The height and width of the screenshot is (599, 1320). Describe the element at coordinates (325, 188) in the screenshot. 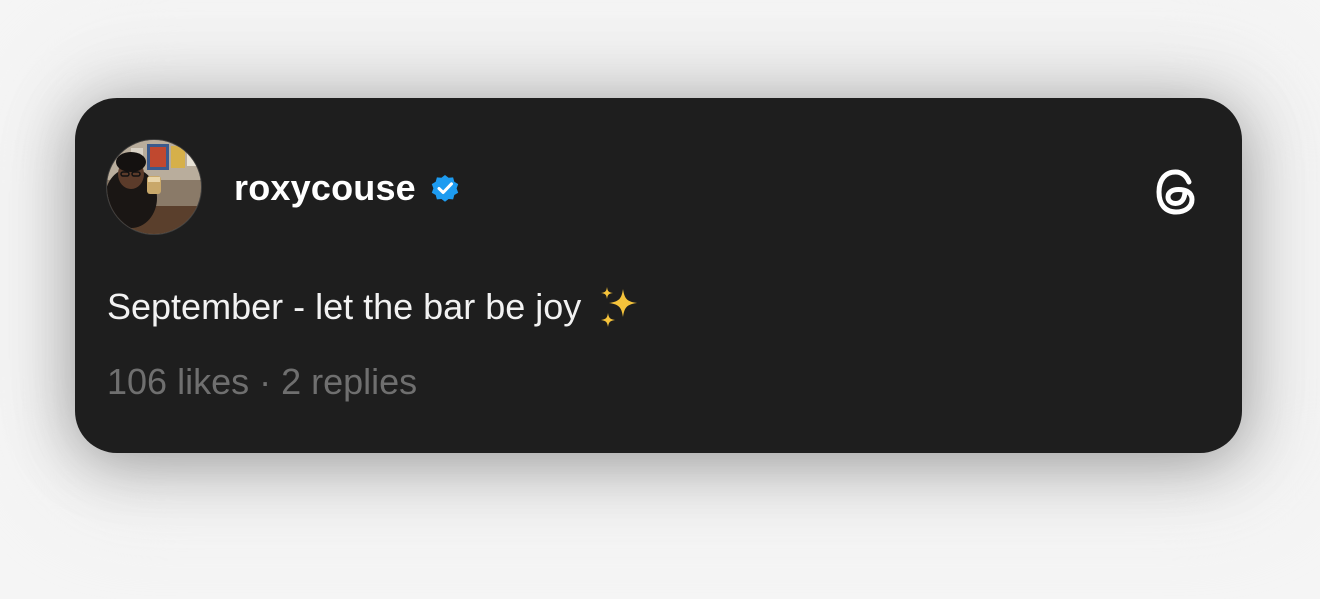

I see `username: roxycouse` at that location.